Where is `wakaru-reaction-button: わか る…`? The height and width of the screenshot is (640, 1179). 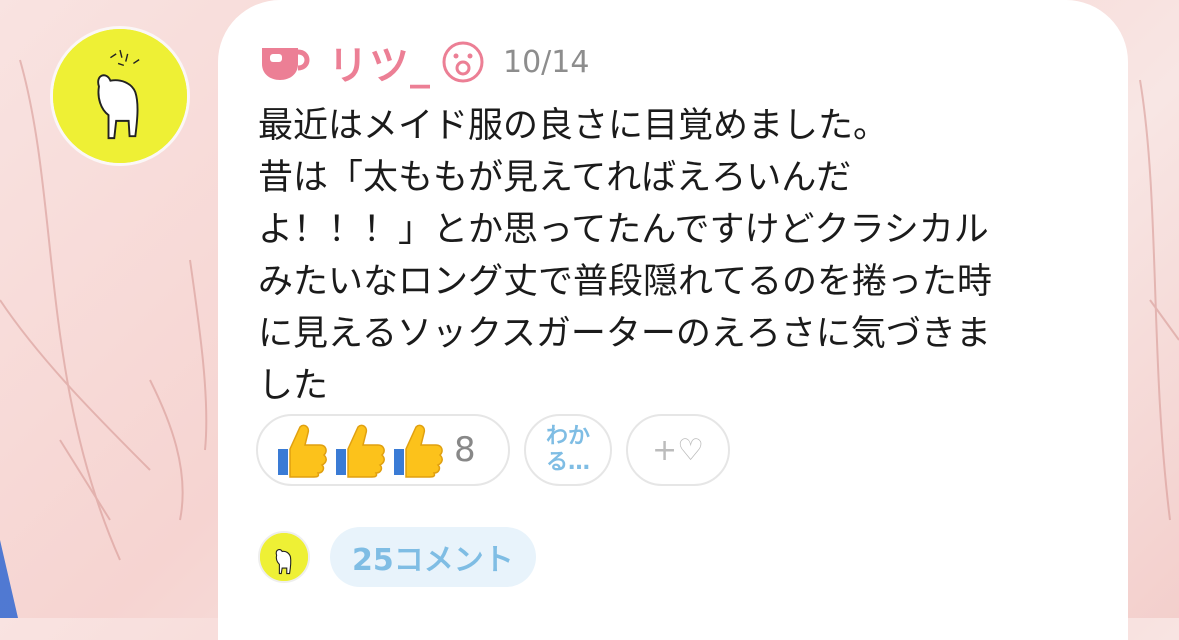 wakaru-reaction-button: わか る… is located at coordinates (568, 450).